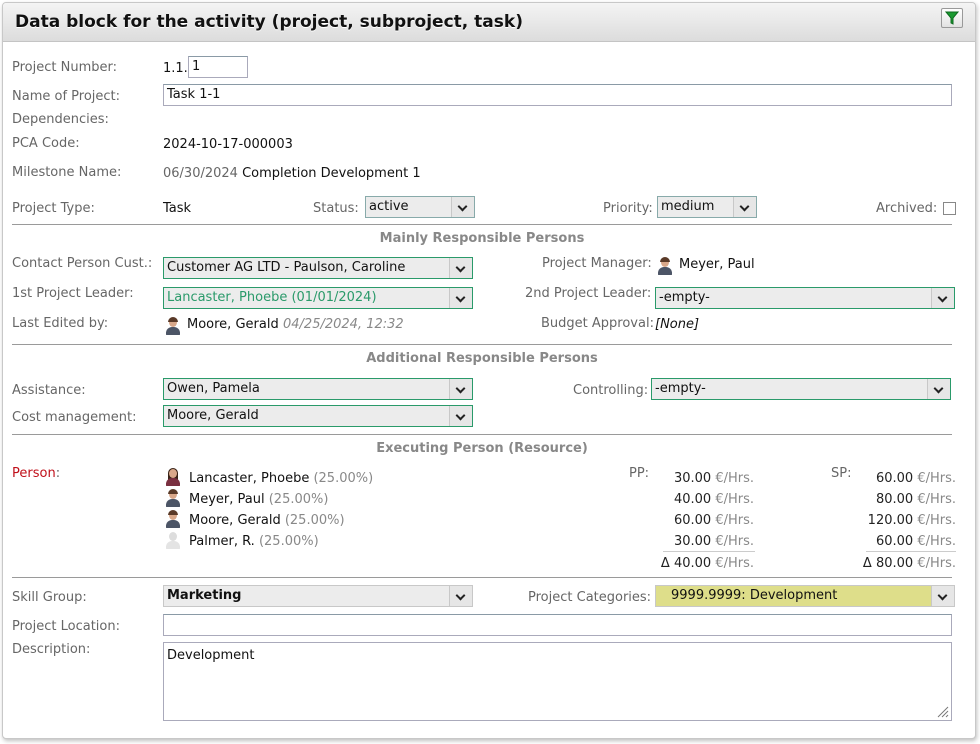 This screenshot has width=980, height=744. Describe the element at coordinates (49, 390) in the screenshot. I see `assistance-label: Assistance:` at that location.